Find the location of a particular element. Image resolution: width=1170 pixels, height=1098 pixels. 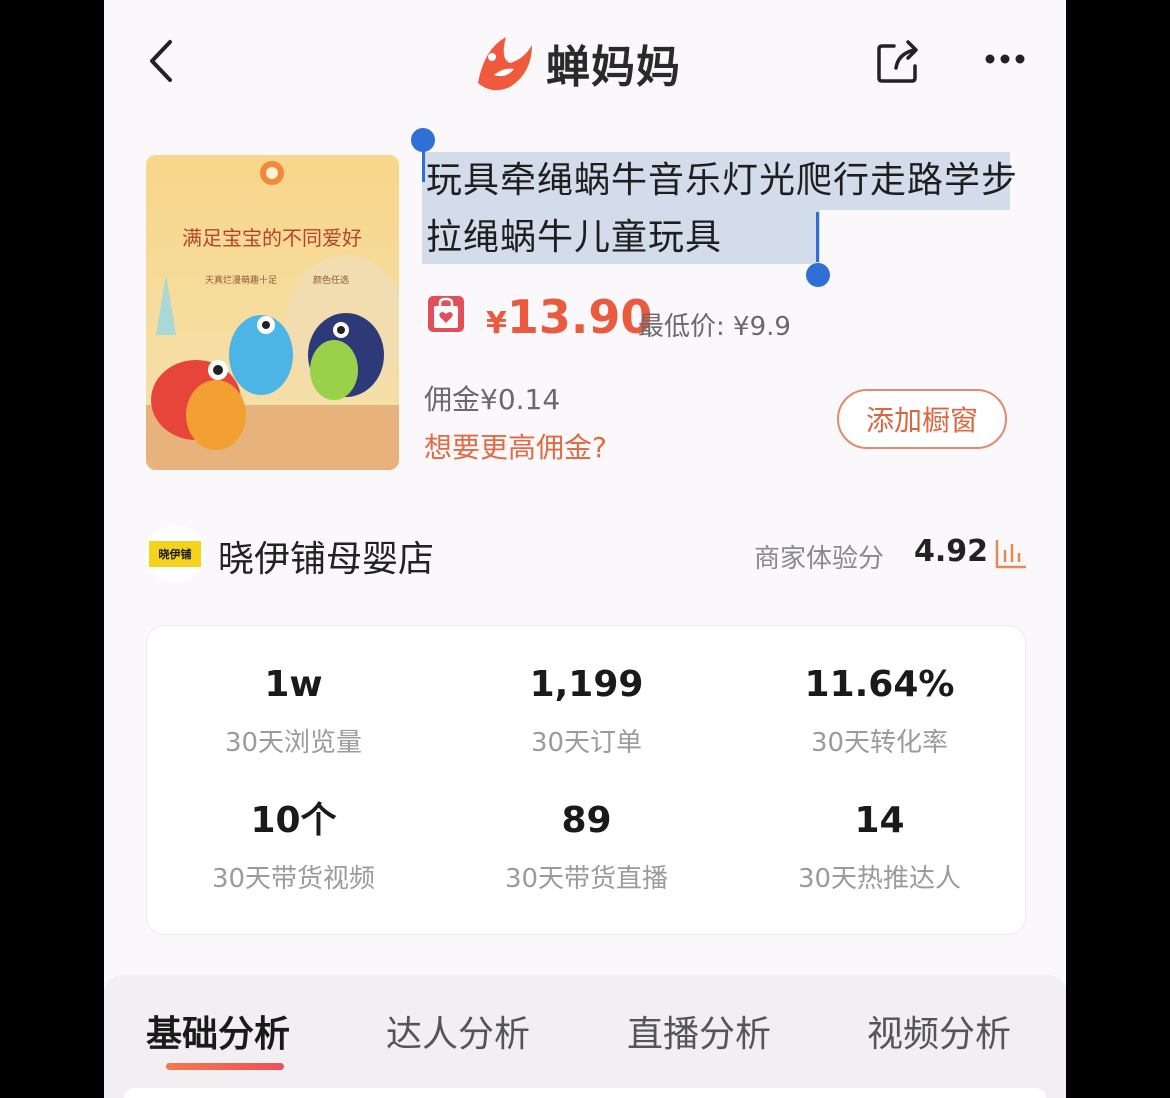

image-sub-right: 颜色任选 is located at coordinates (331, 280).